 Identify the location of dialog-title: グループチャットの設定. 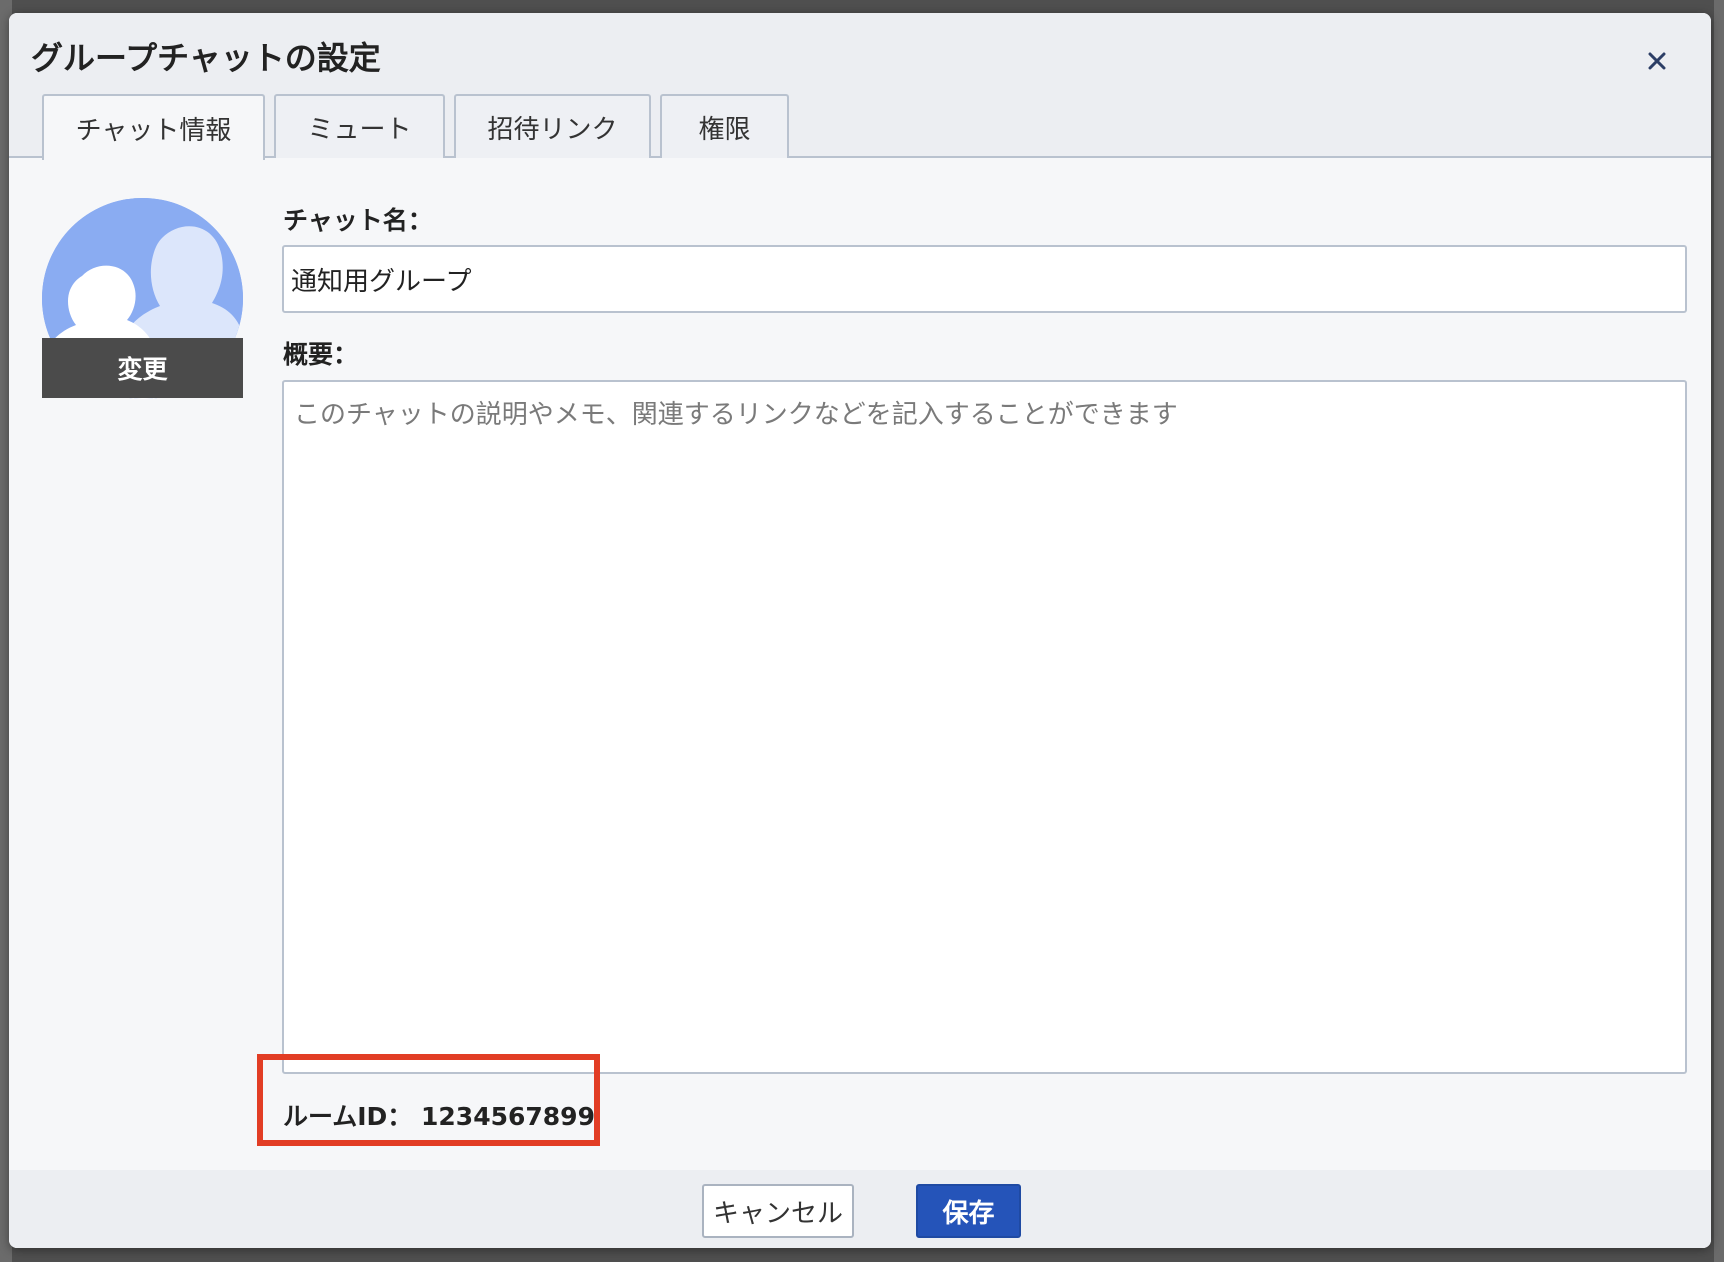
(206, 58).